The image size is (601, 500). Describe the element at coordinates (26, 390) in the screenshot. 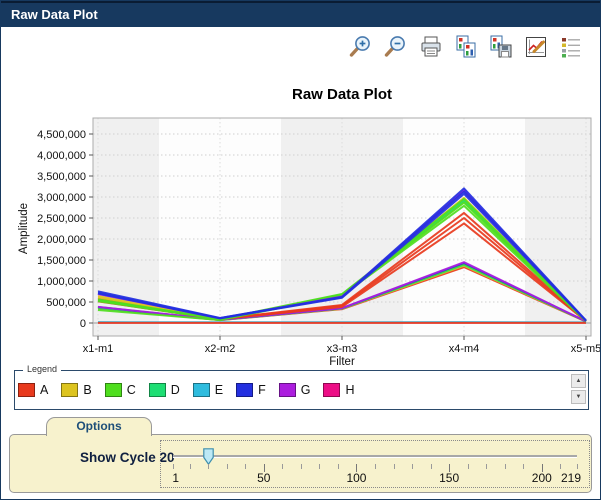

I see `legend-swatch-A` at that location.